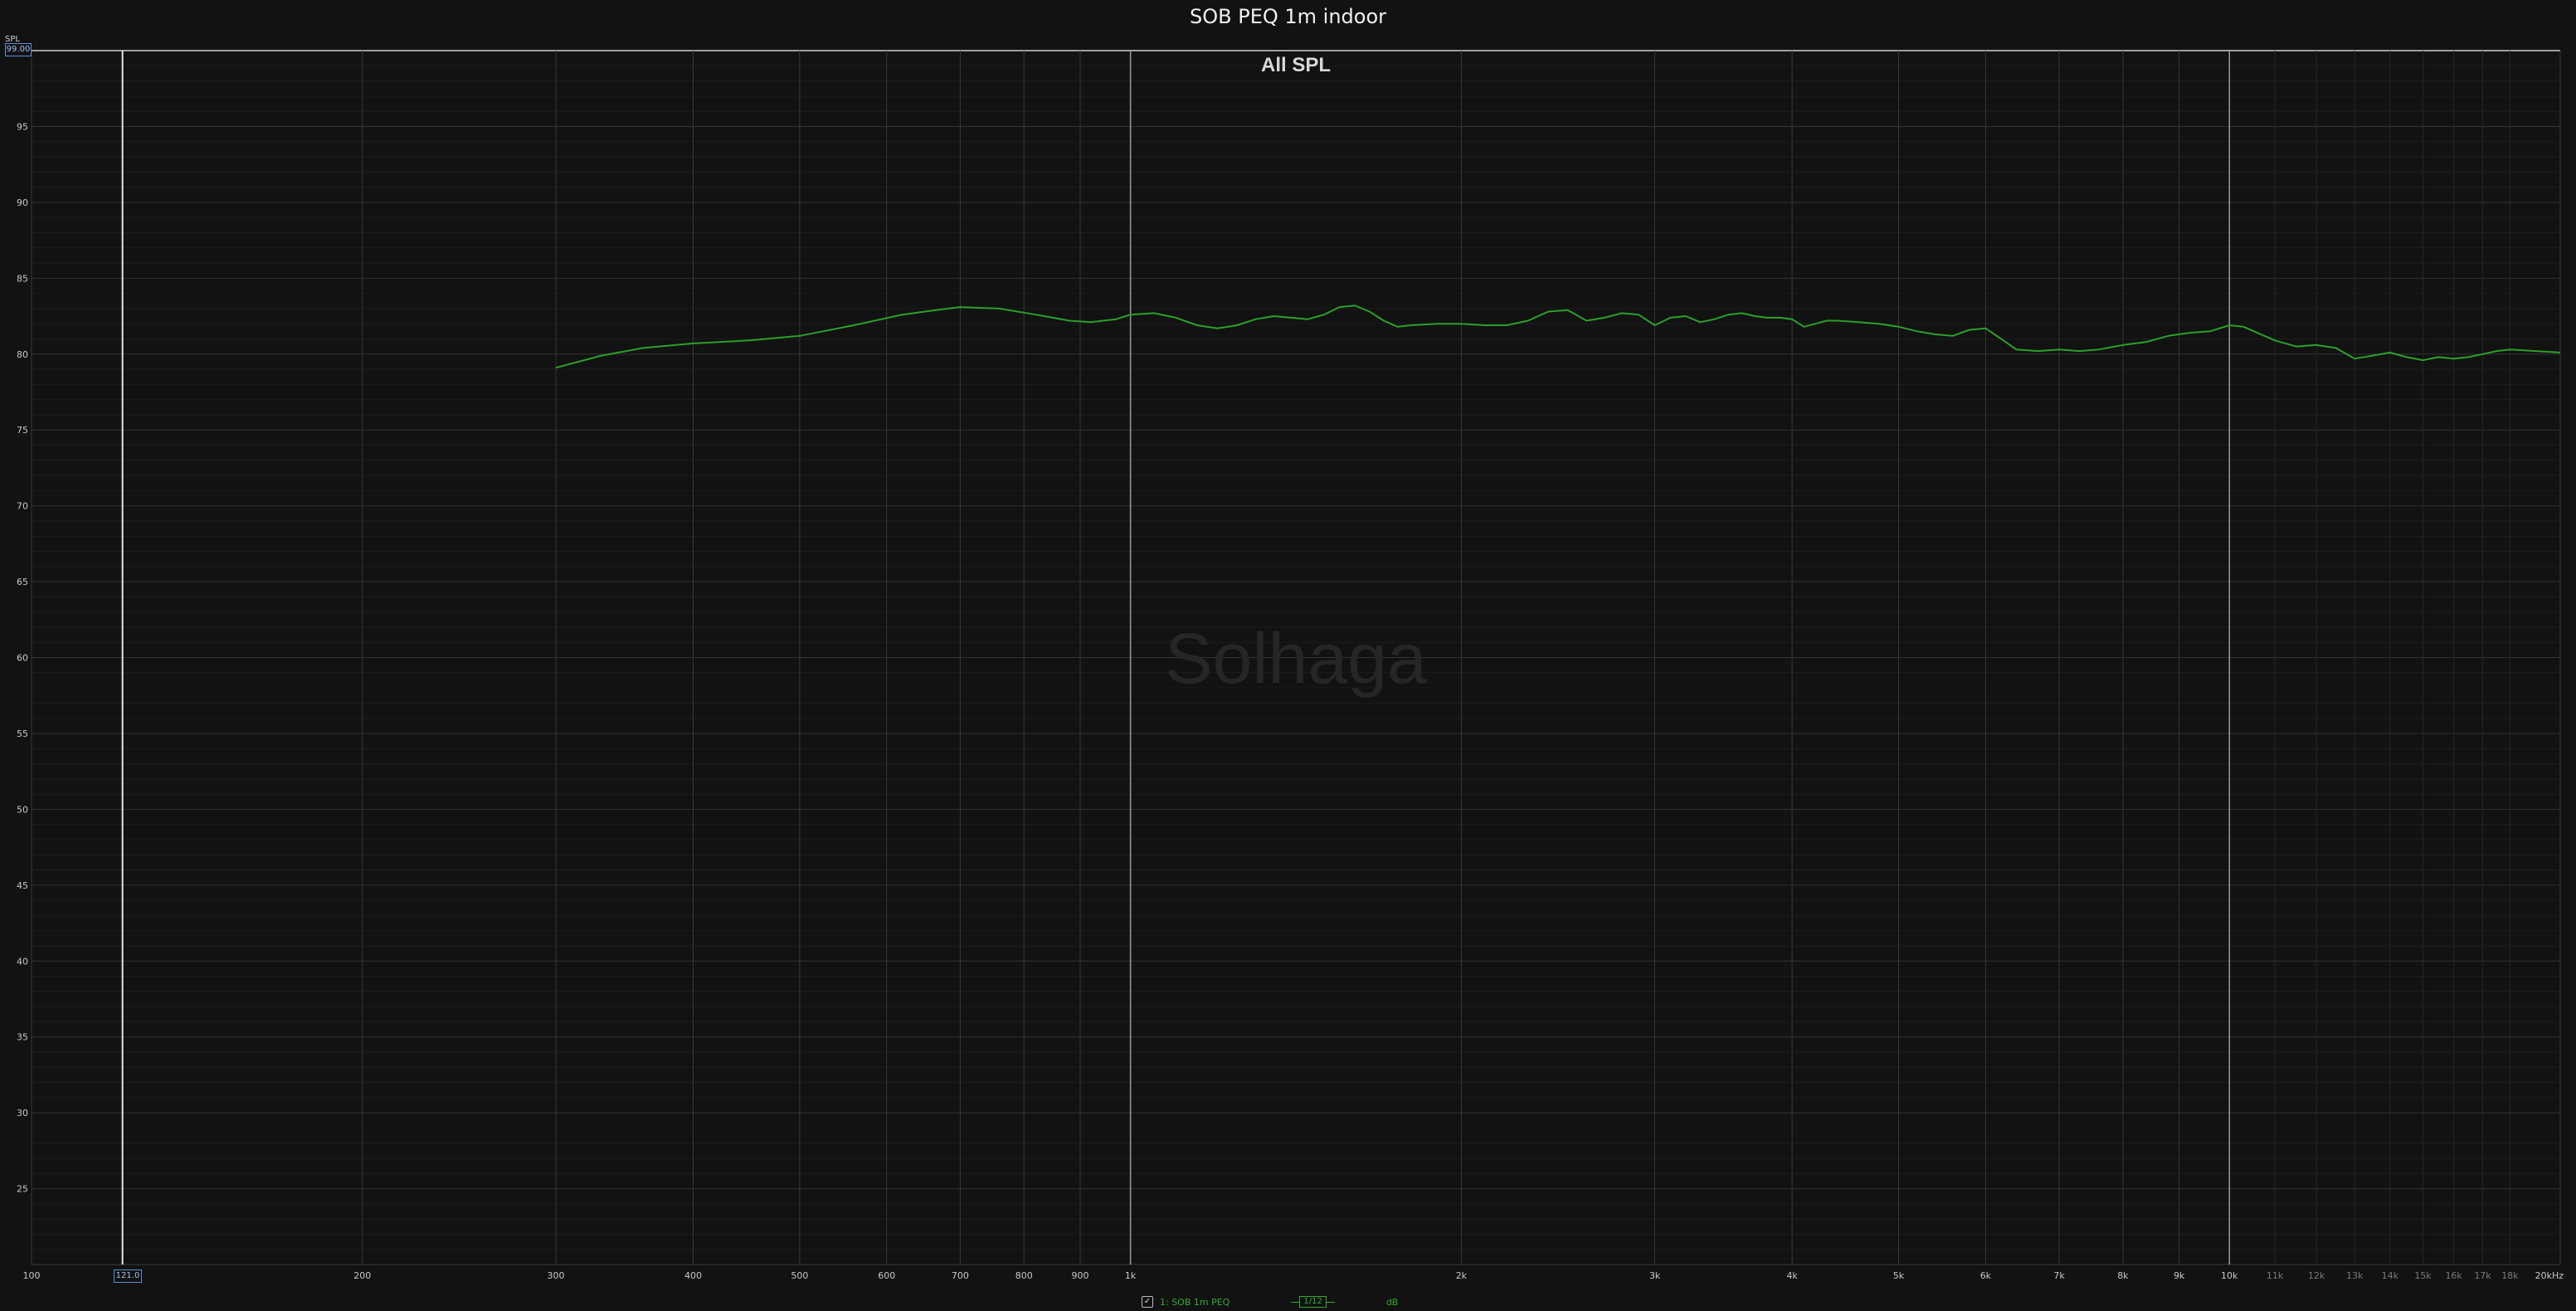 This screenshot has height=1311, width=2576. I want to click on x-tick-label: 400, so click(693, 1275).